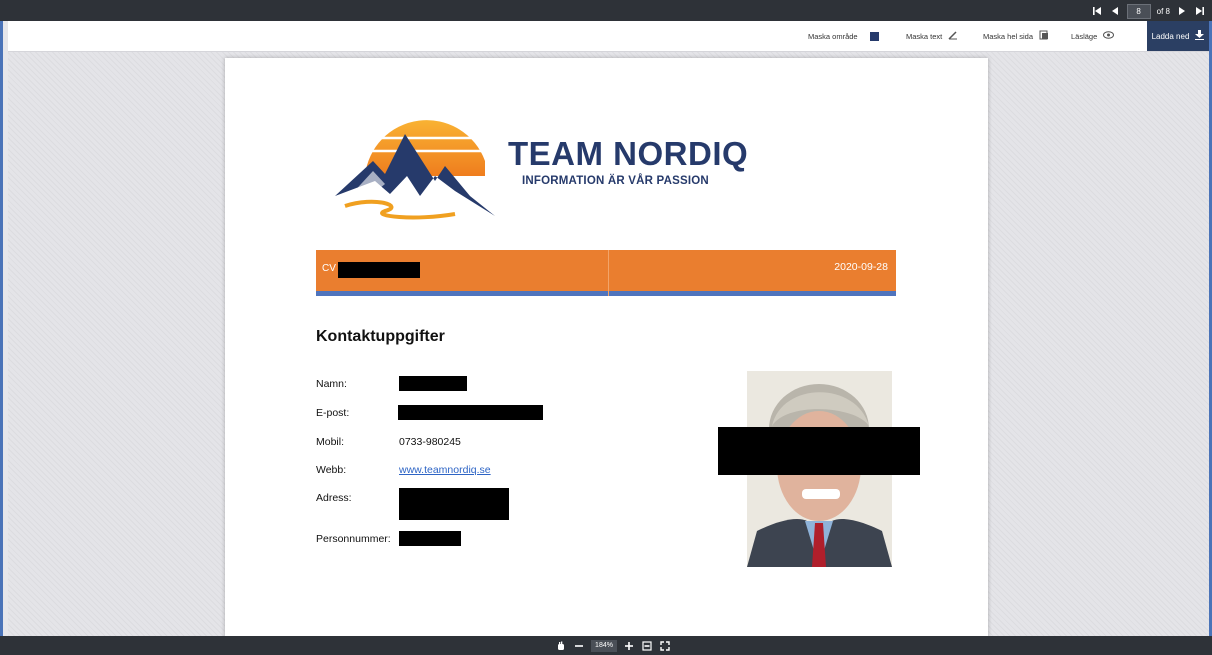 The image size is (1212, 655). What do you see at coordinates (1084, 36) in the screenshot?
I see `read-mode-label: Läsläge` at bounding box center [1084, 36].